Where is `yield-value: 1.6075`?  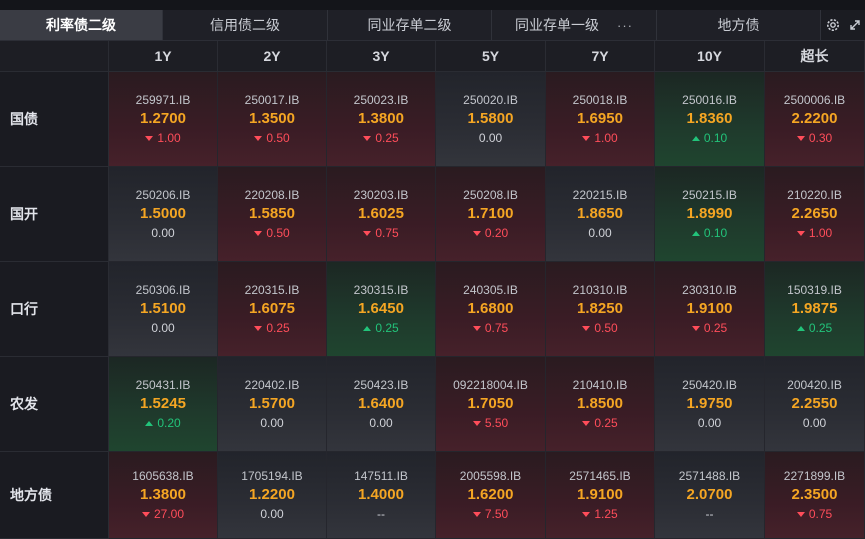
yield-value: 1.6075 is located at coordinates (272, 308).